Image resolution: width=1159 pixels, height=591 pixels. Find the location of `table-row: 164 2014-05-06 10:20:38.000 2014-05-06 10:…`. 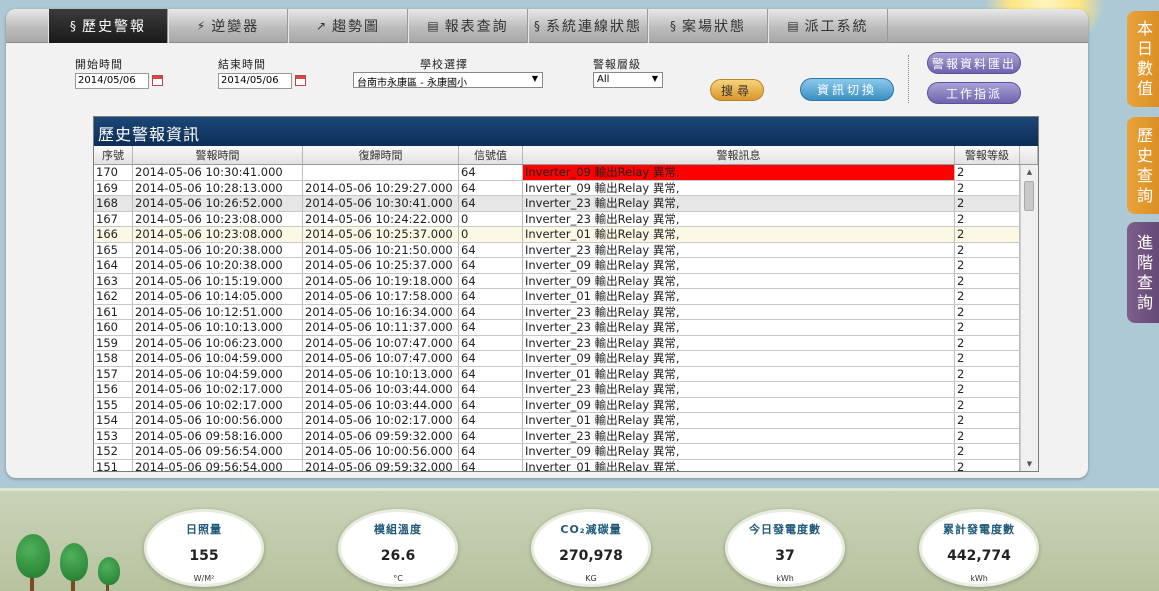

table-row: 164 2014-05-06 10:20:38.000 2014-05-06 10:… is located at coordinates (557, 266).